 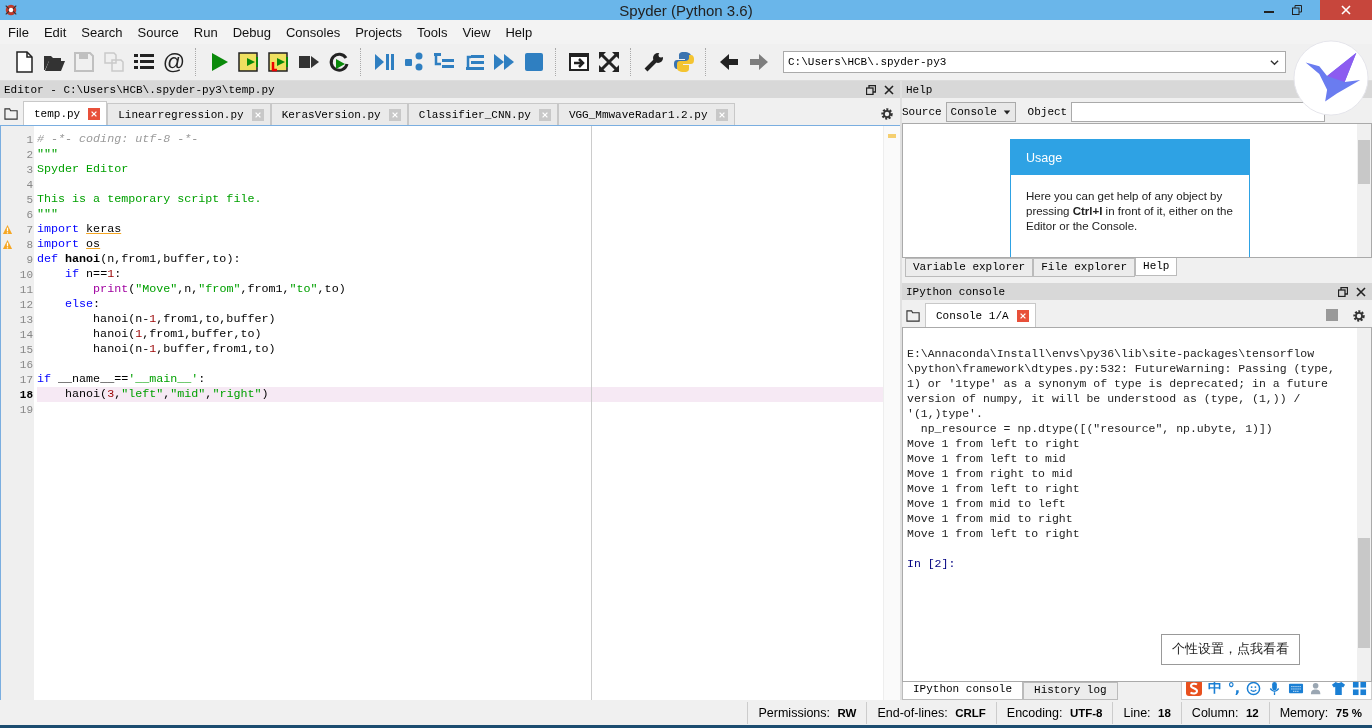 What do you see at coordinates (339, 62) in the screenshot?
I see `rerun-icon` at bounding box center [339, 62].